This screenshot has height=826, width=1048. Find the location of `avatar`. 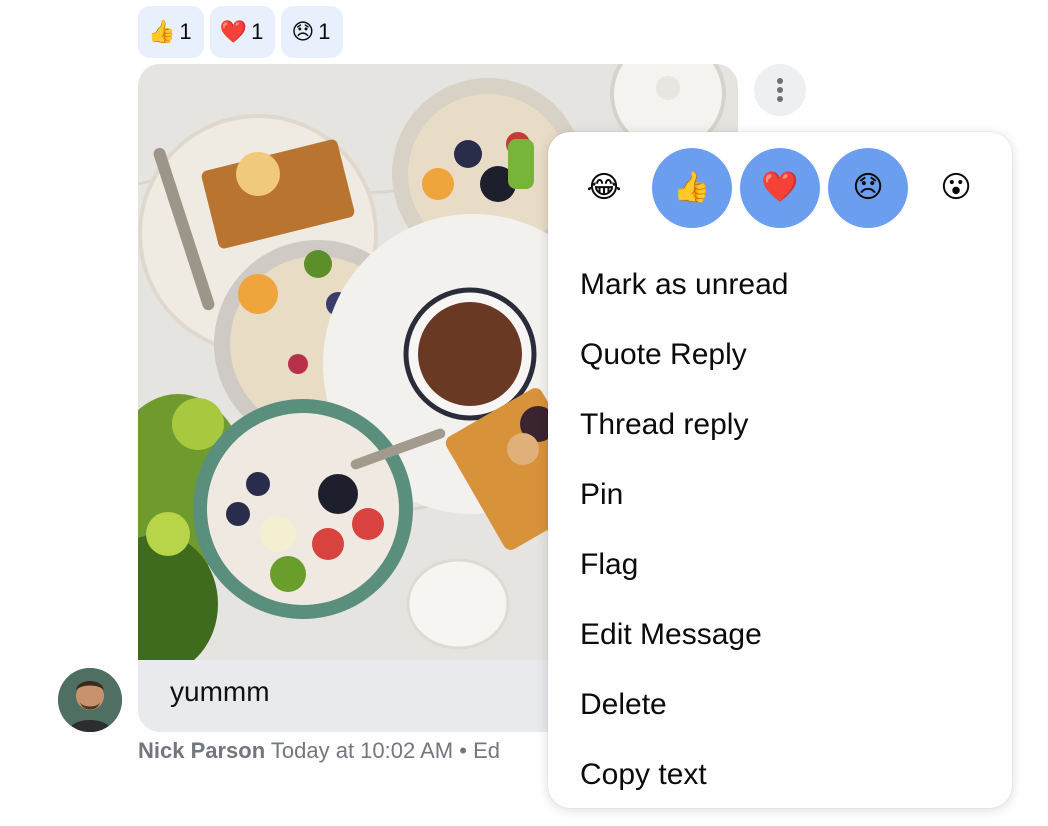

avatar is located at coordinates (90, 700).